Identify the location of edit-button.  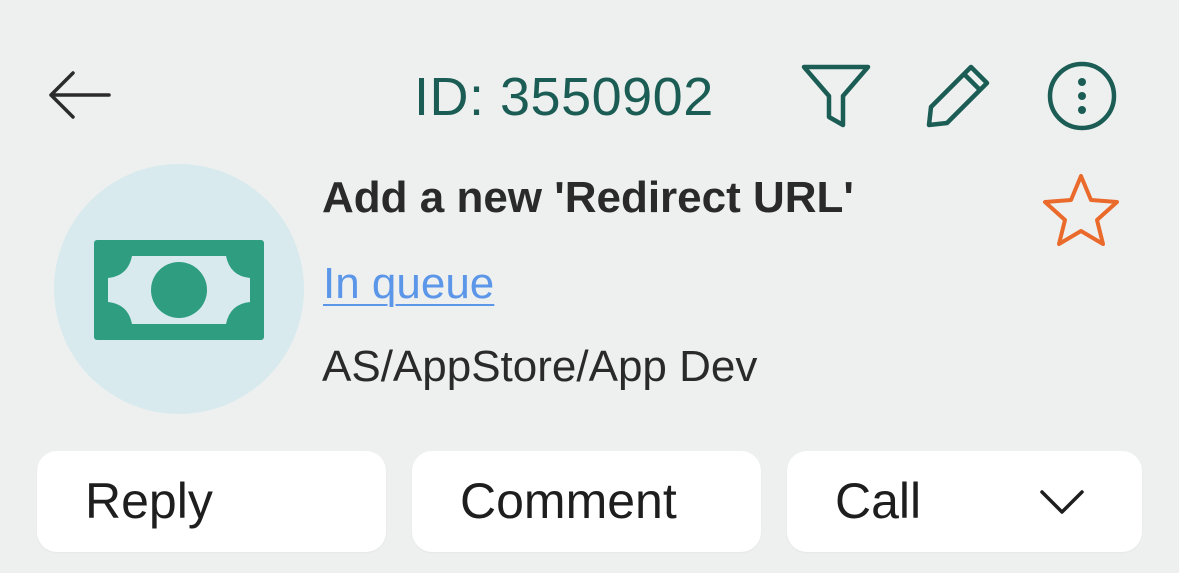
(958, 96).